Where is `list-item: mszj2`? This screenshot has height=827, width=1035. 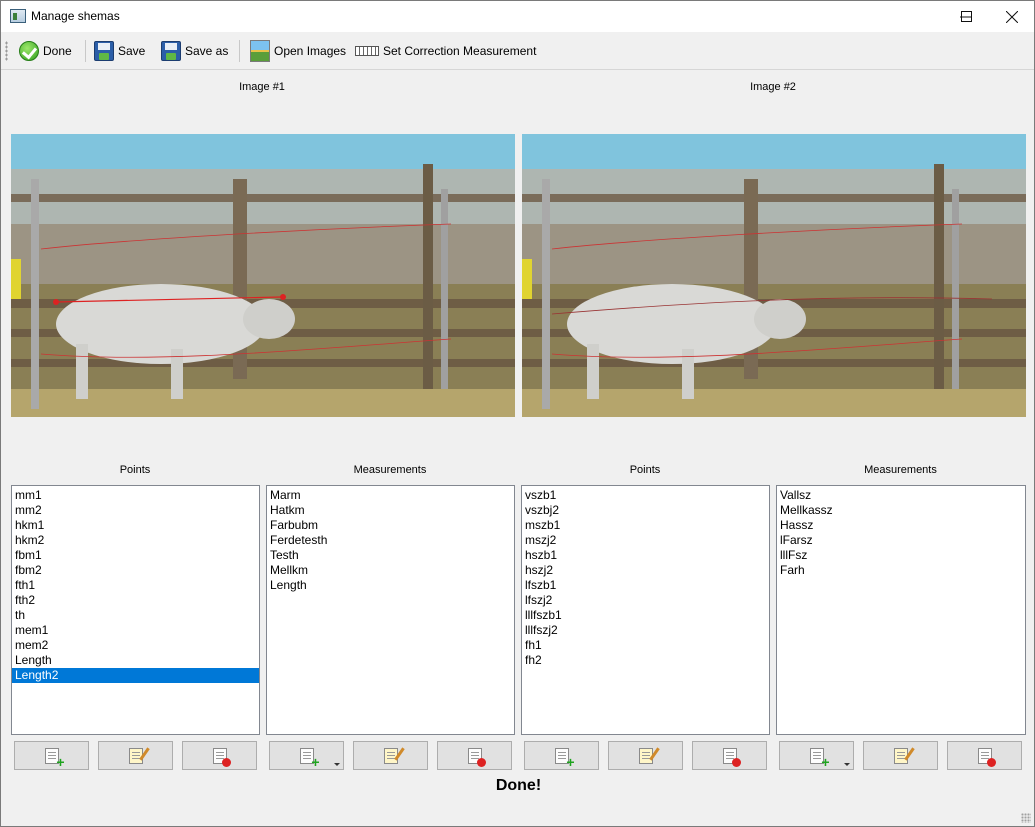
list-item: mszj2 is located at coordinates (645, 540).